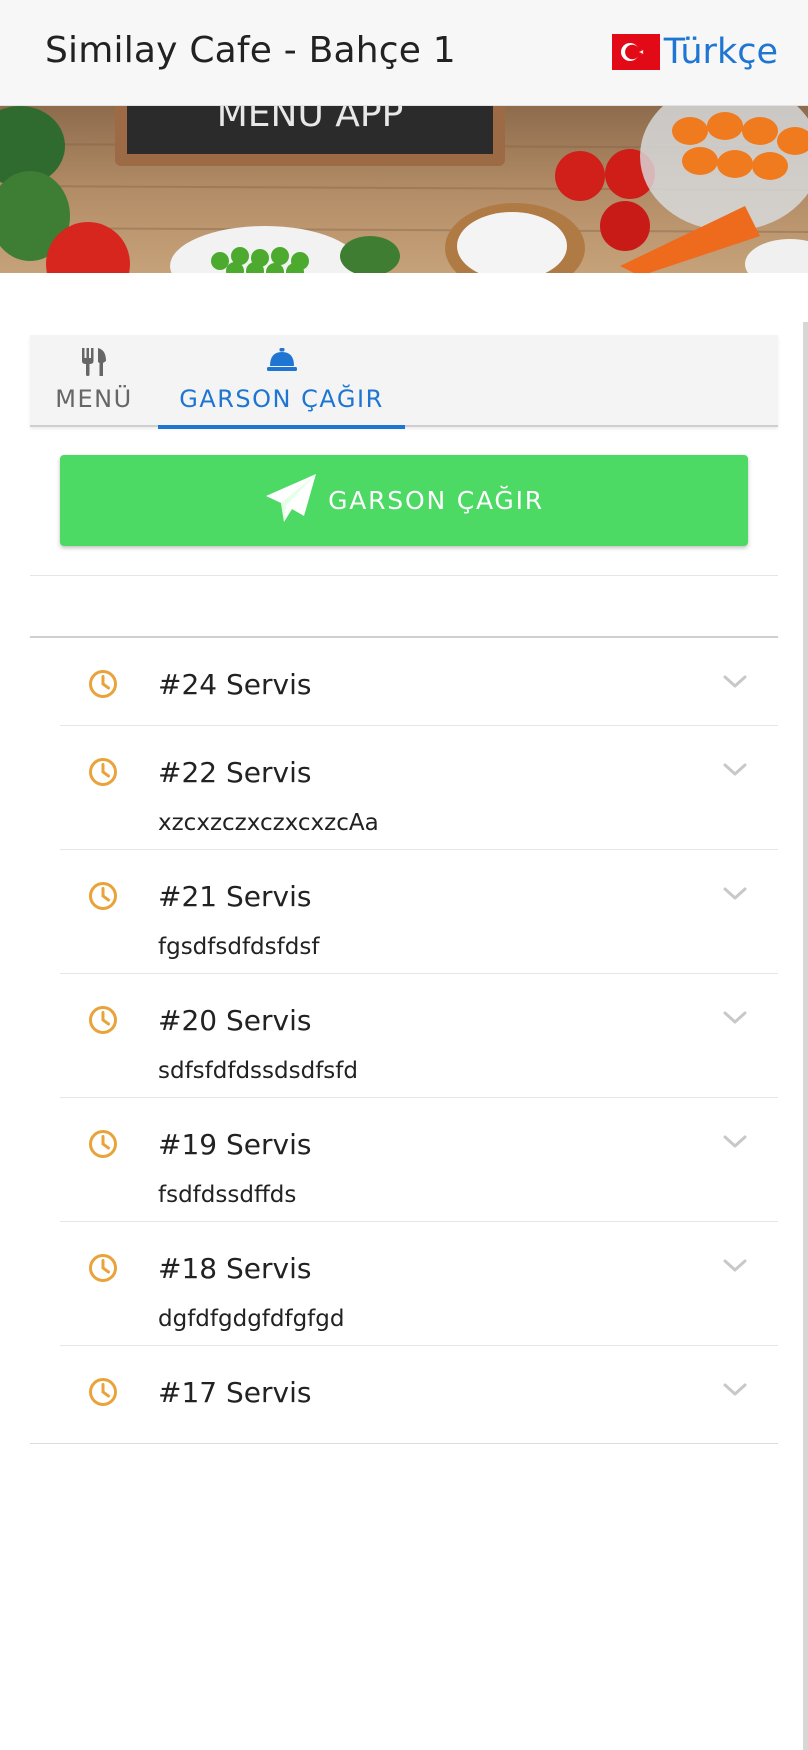 The height and width of the screenshot is (1750, 808). What do you see at coordinates (436, 500) in the screenshot?
I see `call-waiter-button-label: GARSON ÇAĞIR` at bounding box center [436, 500].